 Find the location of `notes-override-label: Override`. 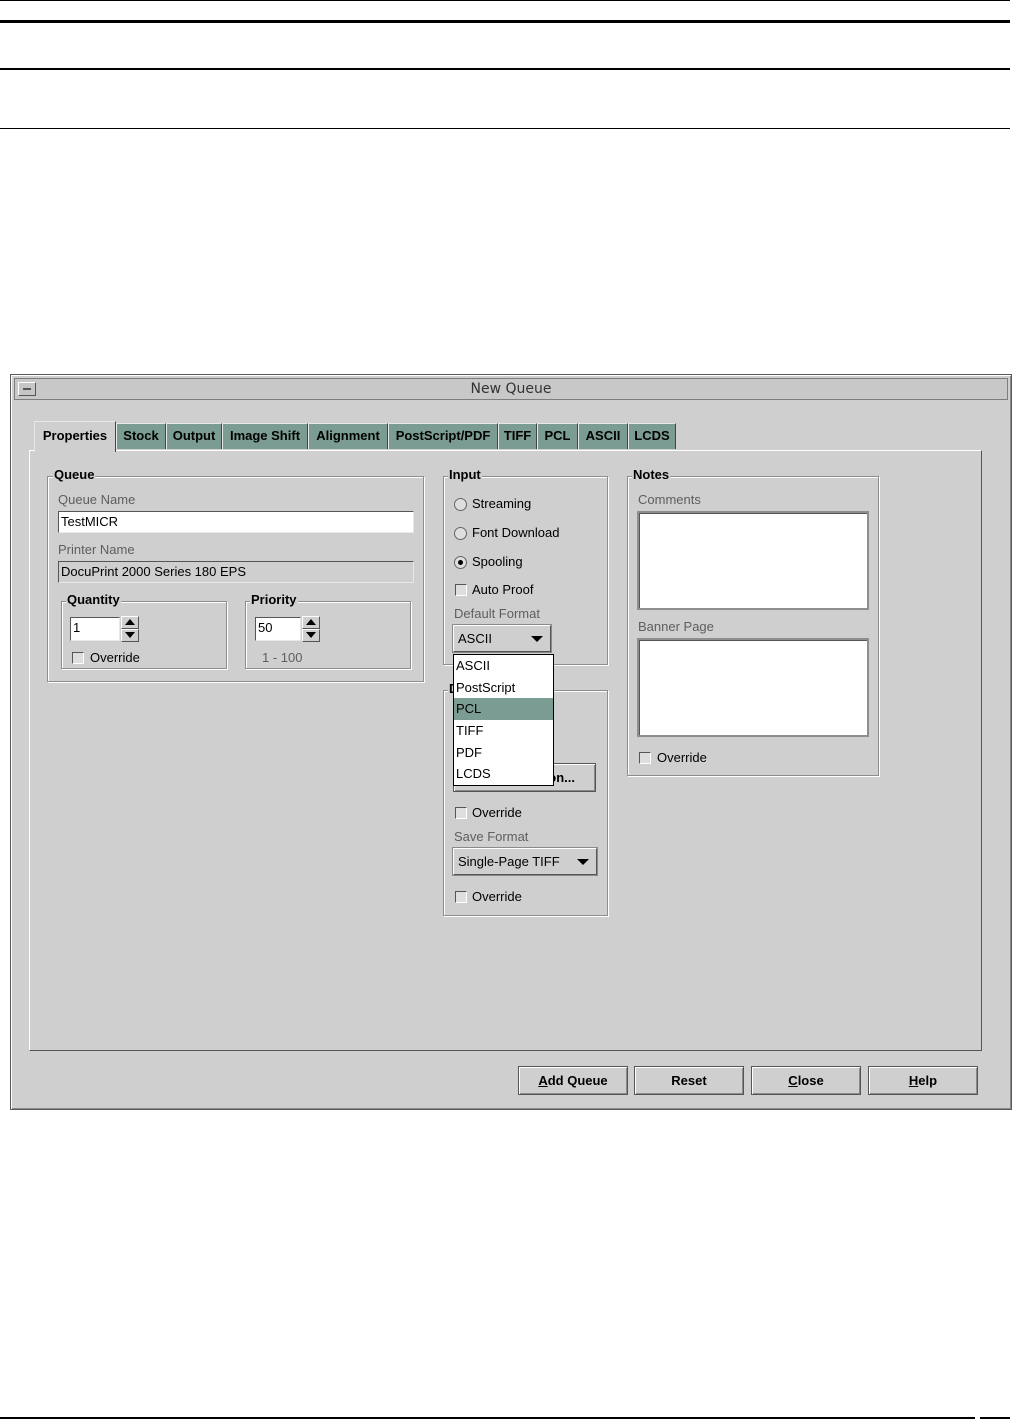

notes-override-label: Override is located at coordinates (682, 757).